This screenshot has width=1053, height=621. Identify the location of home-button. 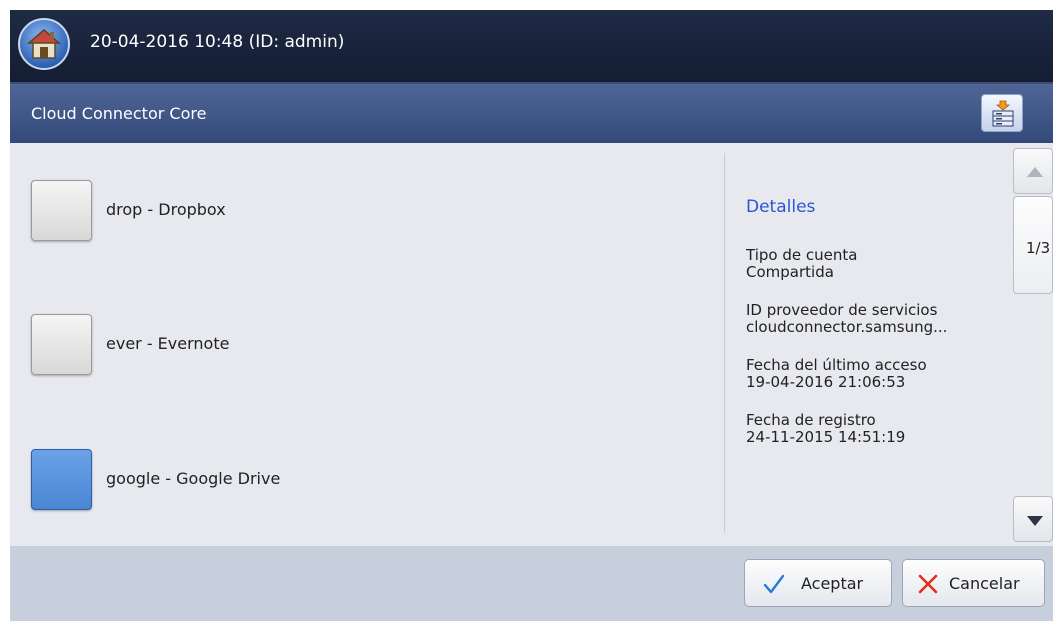
(44, 44).